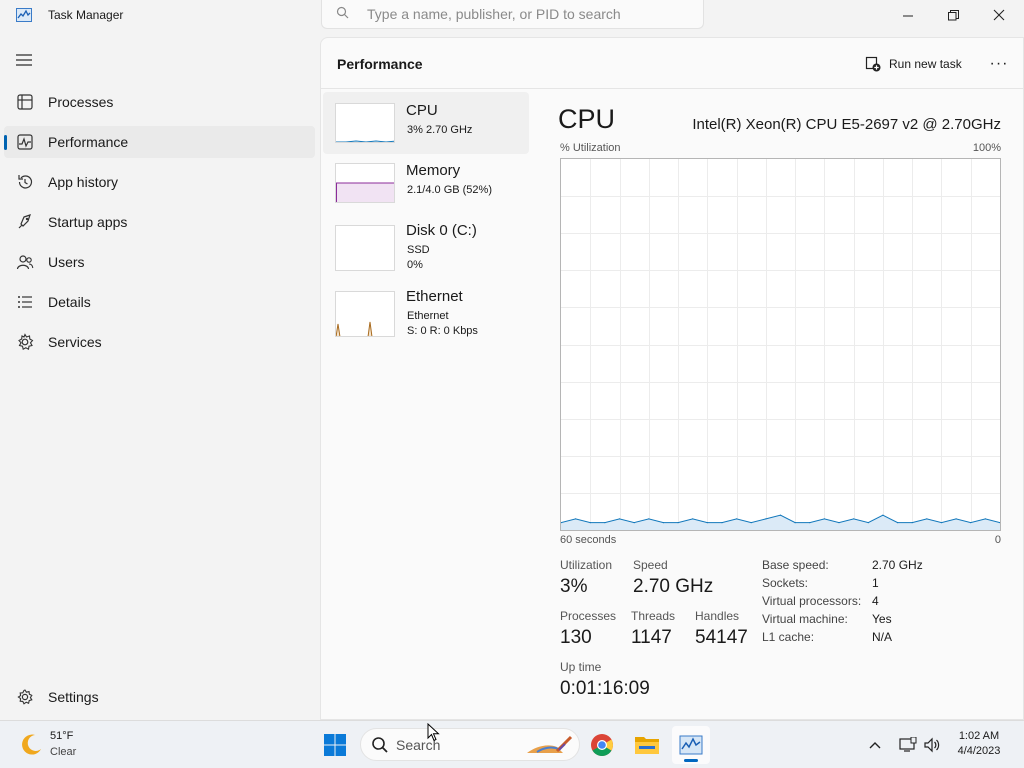 This screenshot has width=1024, height=768. Describe the element at coordinates (717, 616) in the screenshot. I see `handles-label: Handles` at that location.